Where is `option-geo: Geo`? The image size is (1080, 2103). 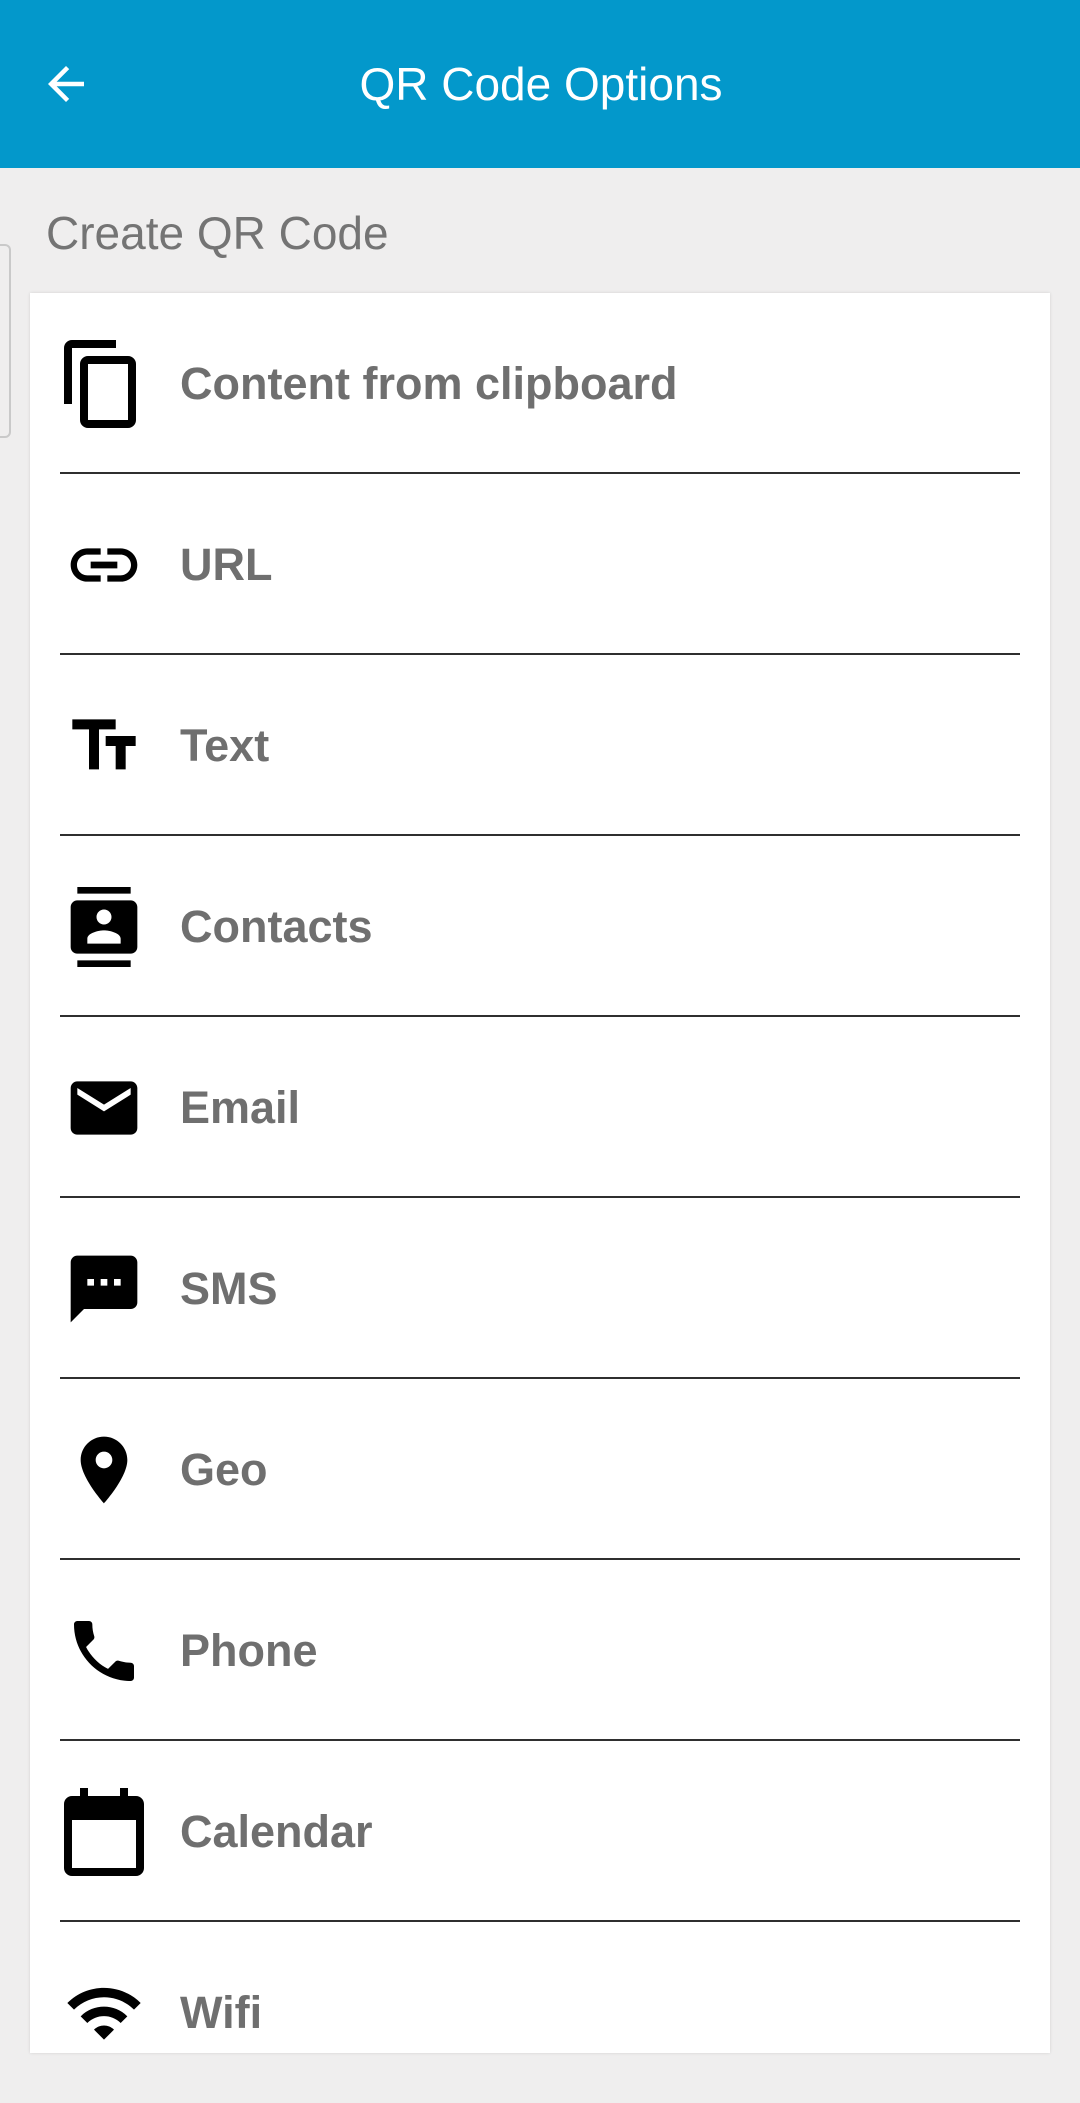
option-geo: Geo is located at coordinates (525, 1469).